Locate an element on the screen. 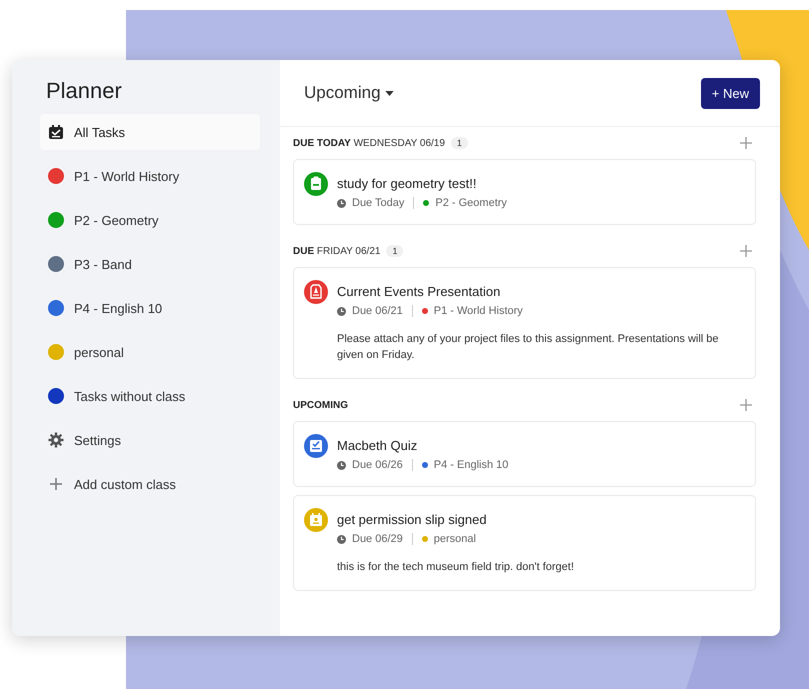 The height and width of the screenshot is (689, 809). view-dropdown: Upcoming is located at coordinates (349, 93).